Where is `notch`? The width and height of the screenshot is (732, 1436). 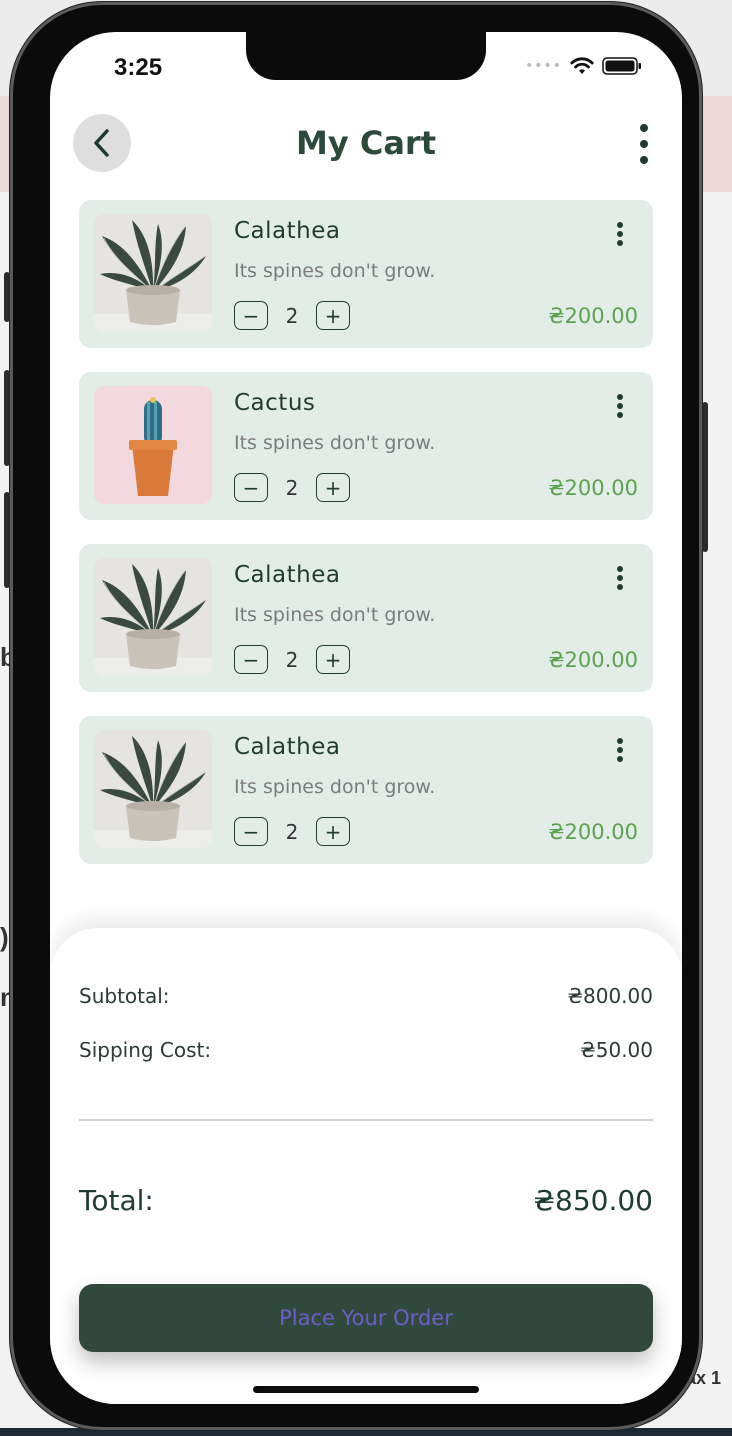
notch is located at coordinates (366, 56).